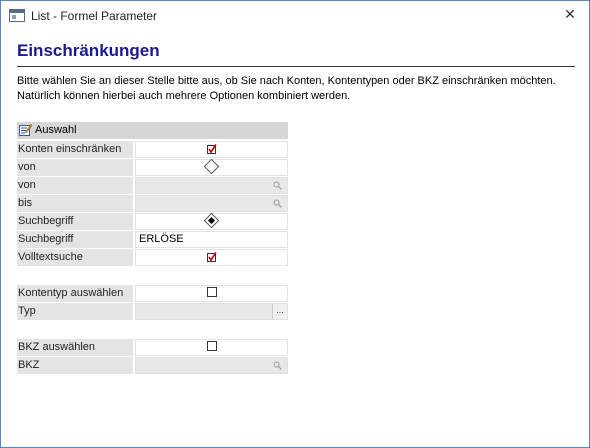 Image resolution: width=590 pixels, height=448 pixels. Describe the element at coordinates (75, 221) in the screenshot. I see `label-suchbegriff-radio: Suchbegriff` at that location.